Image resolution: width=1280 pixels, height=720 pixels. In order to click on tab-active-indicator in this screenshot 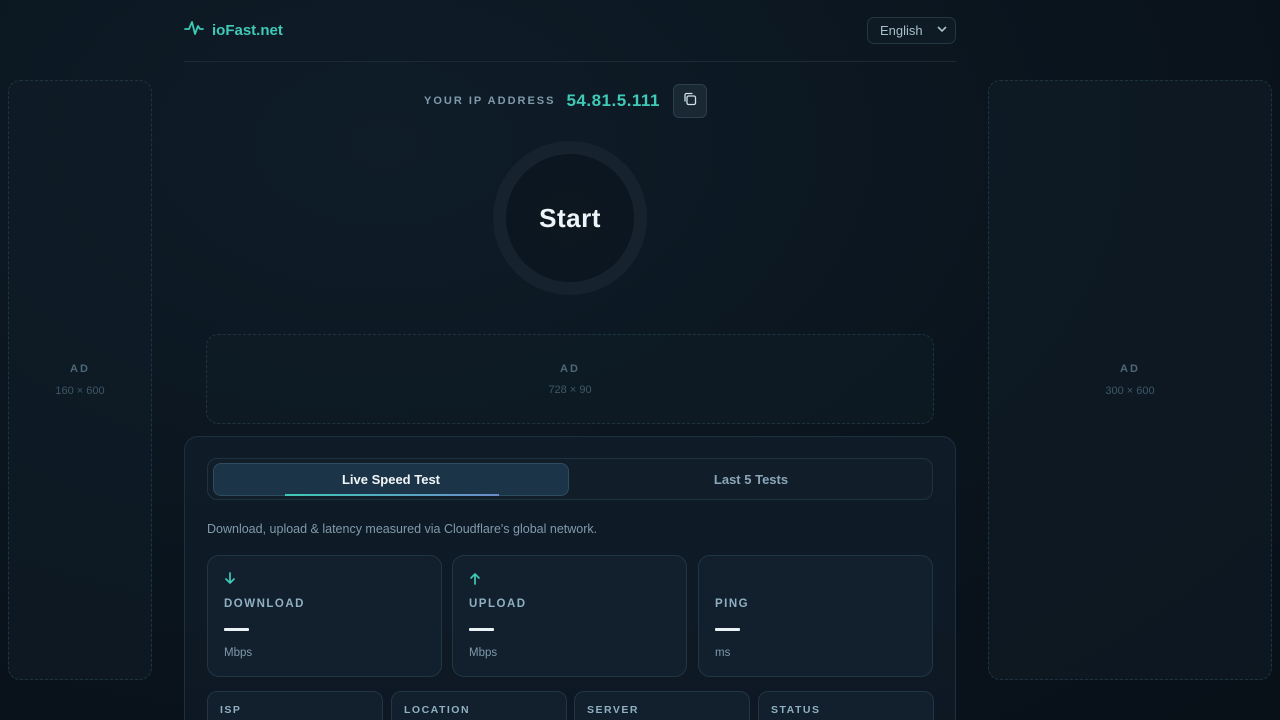, I will do `click(392, 495)`.